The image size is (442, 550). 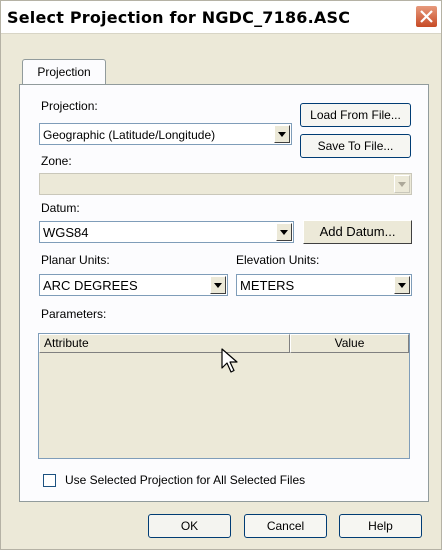 I want to click on ok-button: OK, so click(x=189, y=526).